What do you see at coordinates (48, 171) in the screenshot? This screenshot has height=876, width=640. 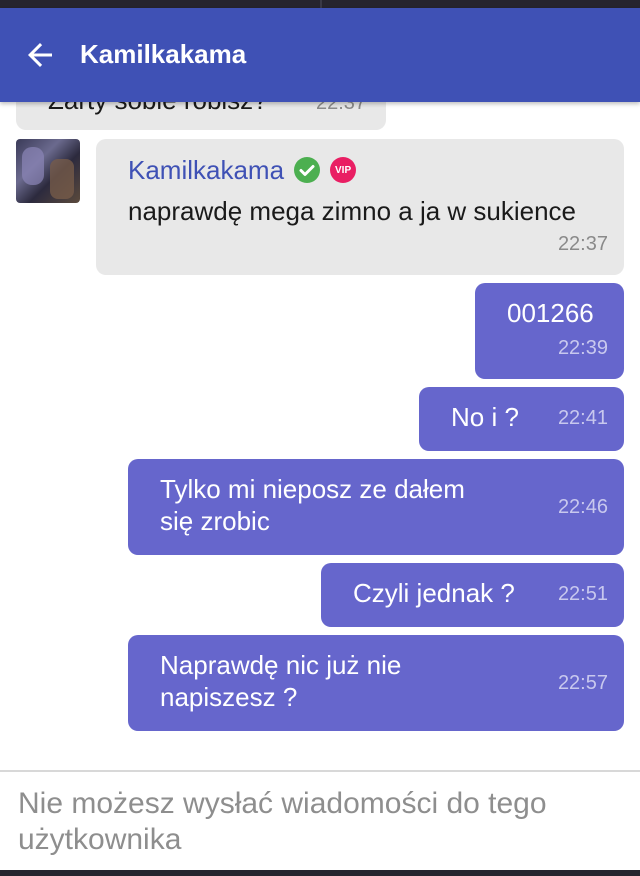 I see `avatar` at bounding box center [48, 171].